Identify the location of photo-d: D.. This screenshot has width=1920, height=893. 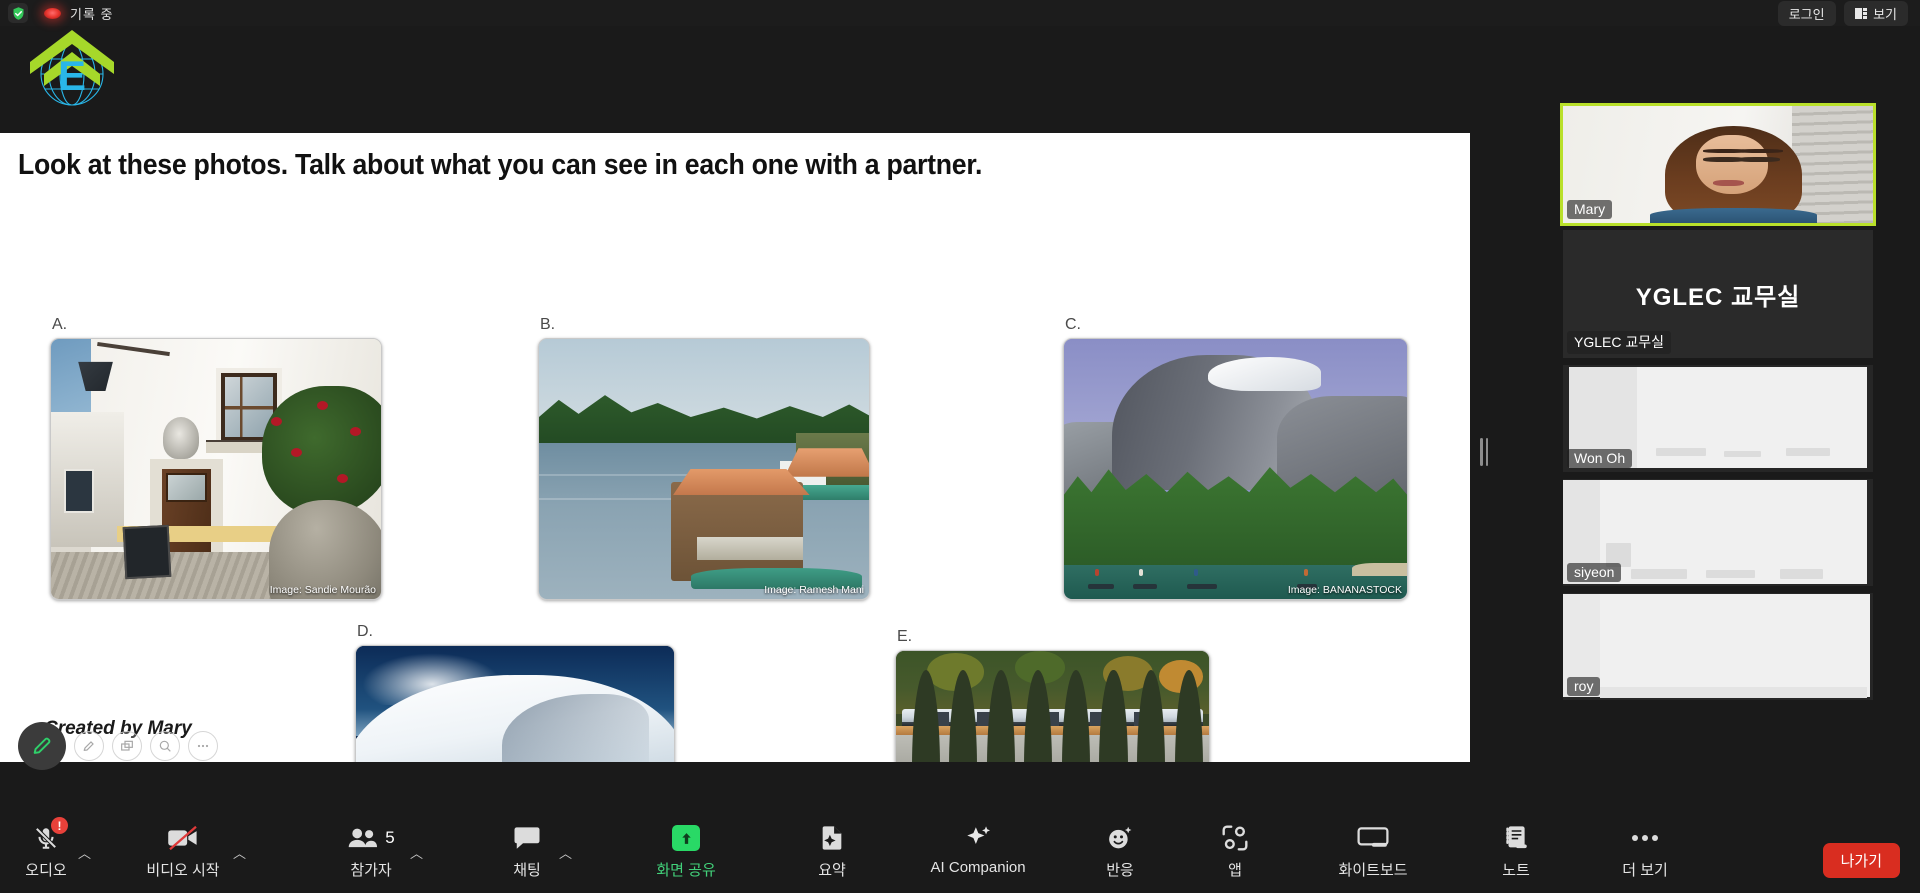
(515, 692).